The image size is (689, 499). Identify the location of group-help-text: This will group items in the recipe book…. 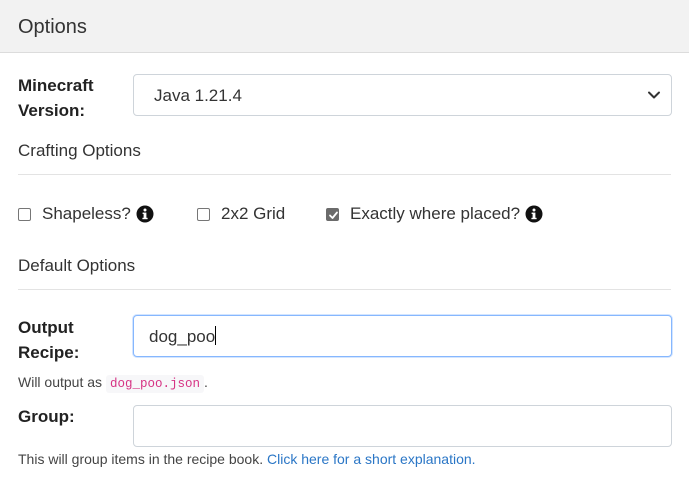
(247, 459).